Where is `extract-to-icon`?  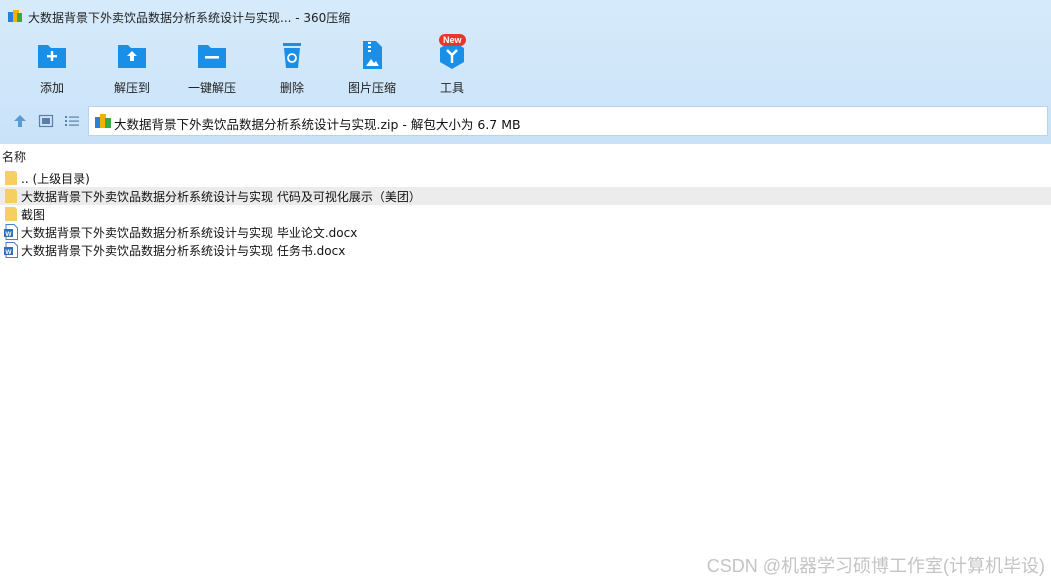 extract-to-icon is located at coordinates (132, 56).